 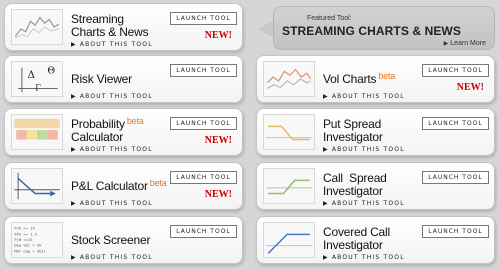 What do you see at coordinates (51, 70) in the screenshot?
I see `theta-glyph: Θ` at bounding box center [51, 70].